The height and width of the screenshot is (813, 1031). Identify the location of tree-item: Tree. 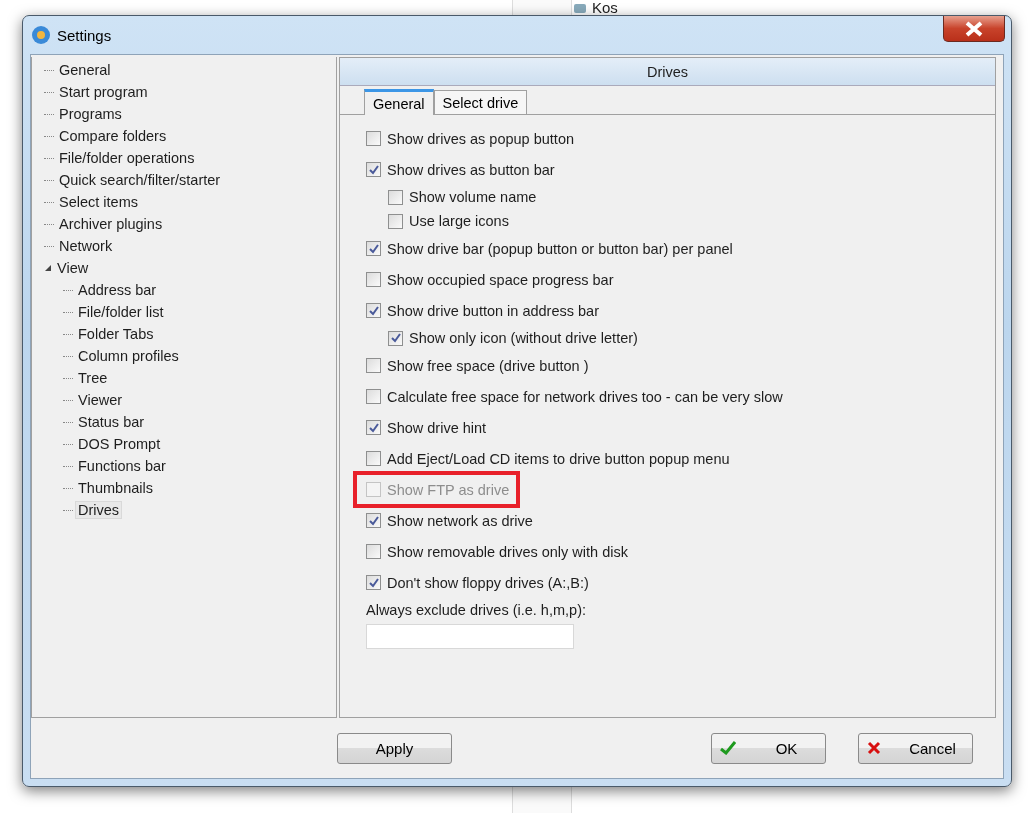
(93, 378).